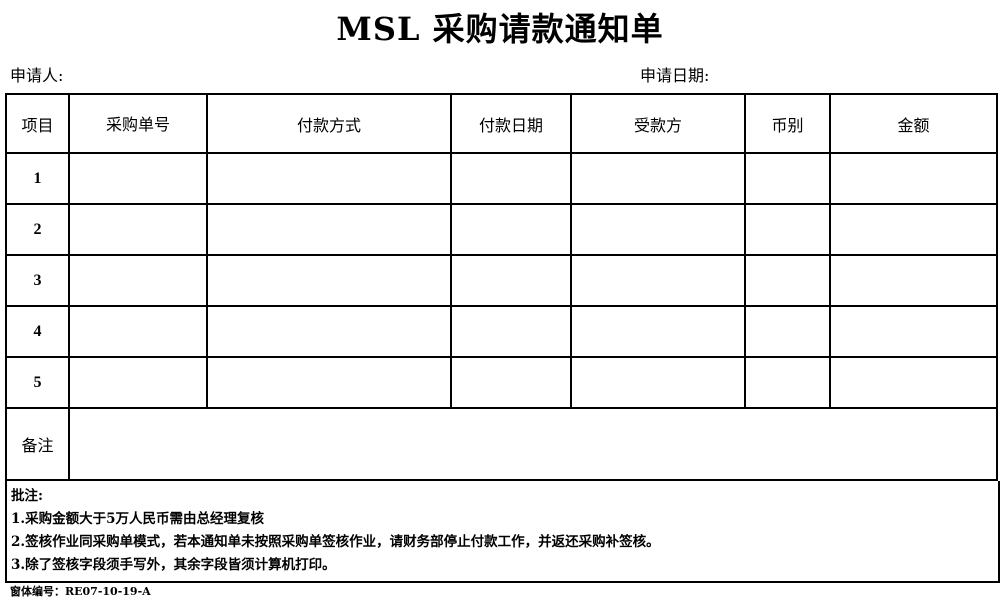 Image resolution: width=1000 pixels, height=614 pixels. Describe the element at coordinates (37, 444) in the screenshot. I see `remark-label: 备注` at that location.